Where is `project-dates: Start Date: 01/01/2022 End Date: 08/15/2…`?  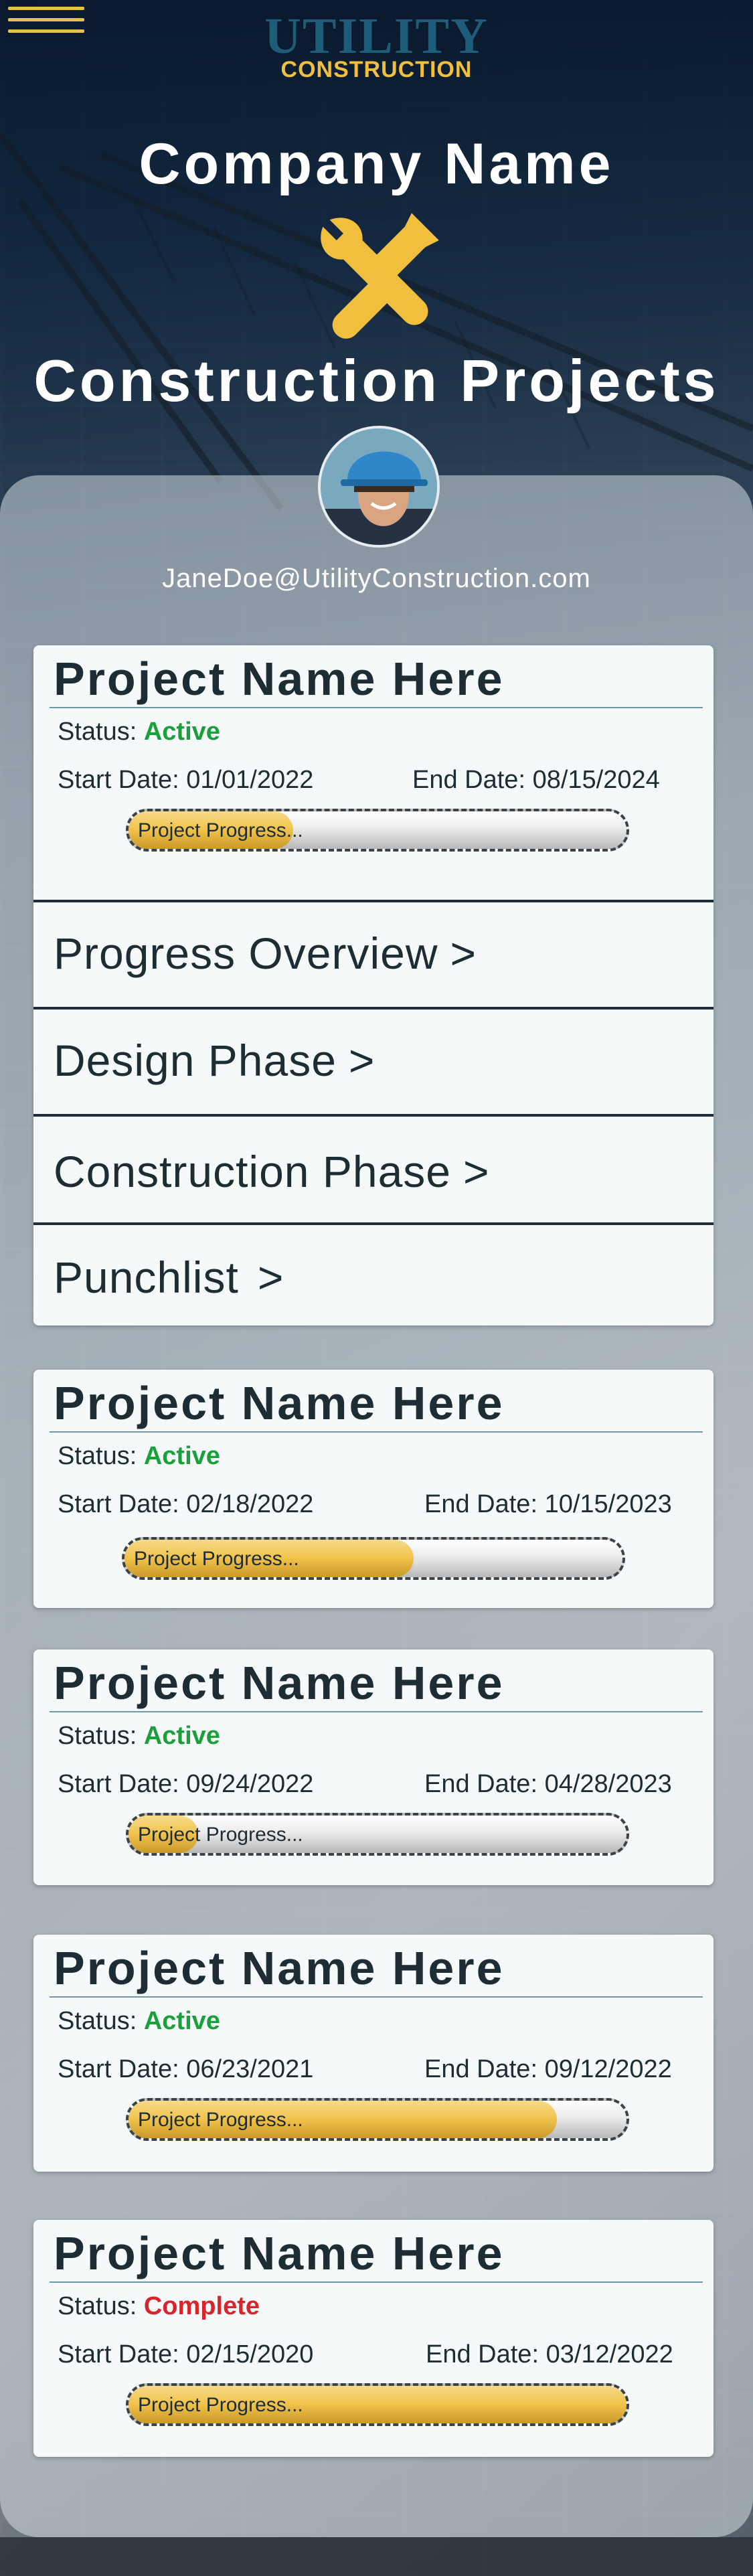 project-dates: Start Date: 01/01/2022 End Date: 08/15/2… is located at coordinates (359, 780).